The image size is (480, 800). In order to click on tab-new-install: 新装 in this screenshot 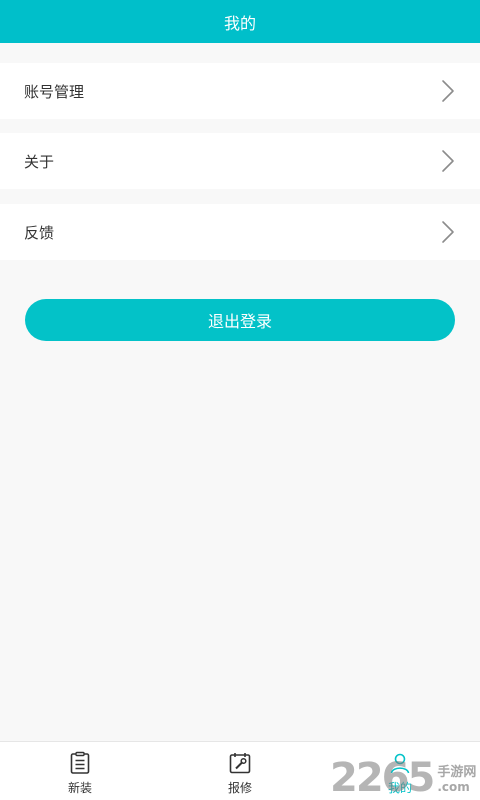, I will do `click(80, 771)`.